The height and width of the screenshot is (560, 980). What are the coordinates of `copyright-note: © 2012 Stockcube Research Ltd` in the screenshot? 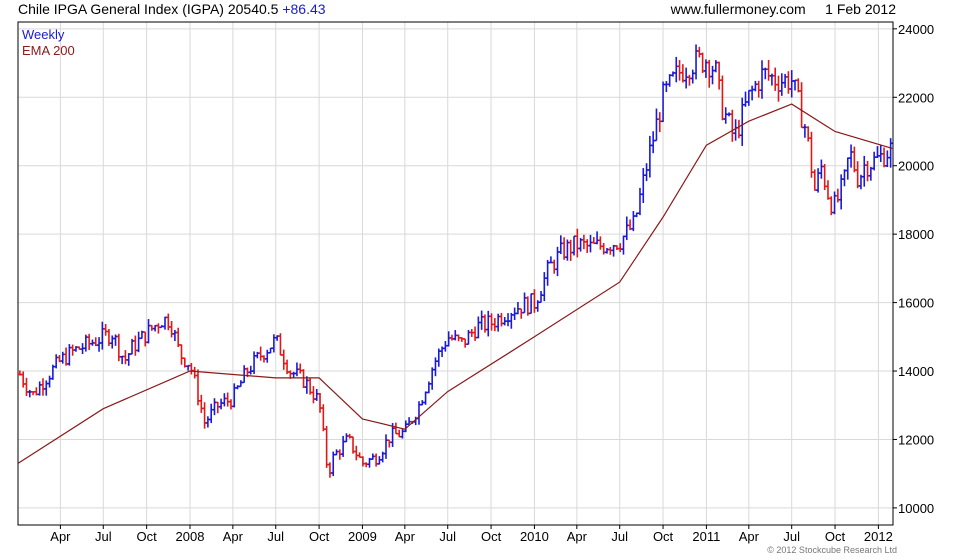 It's located at (832, 550).